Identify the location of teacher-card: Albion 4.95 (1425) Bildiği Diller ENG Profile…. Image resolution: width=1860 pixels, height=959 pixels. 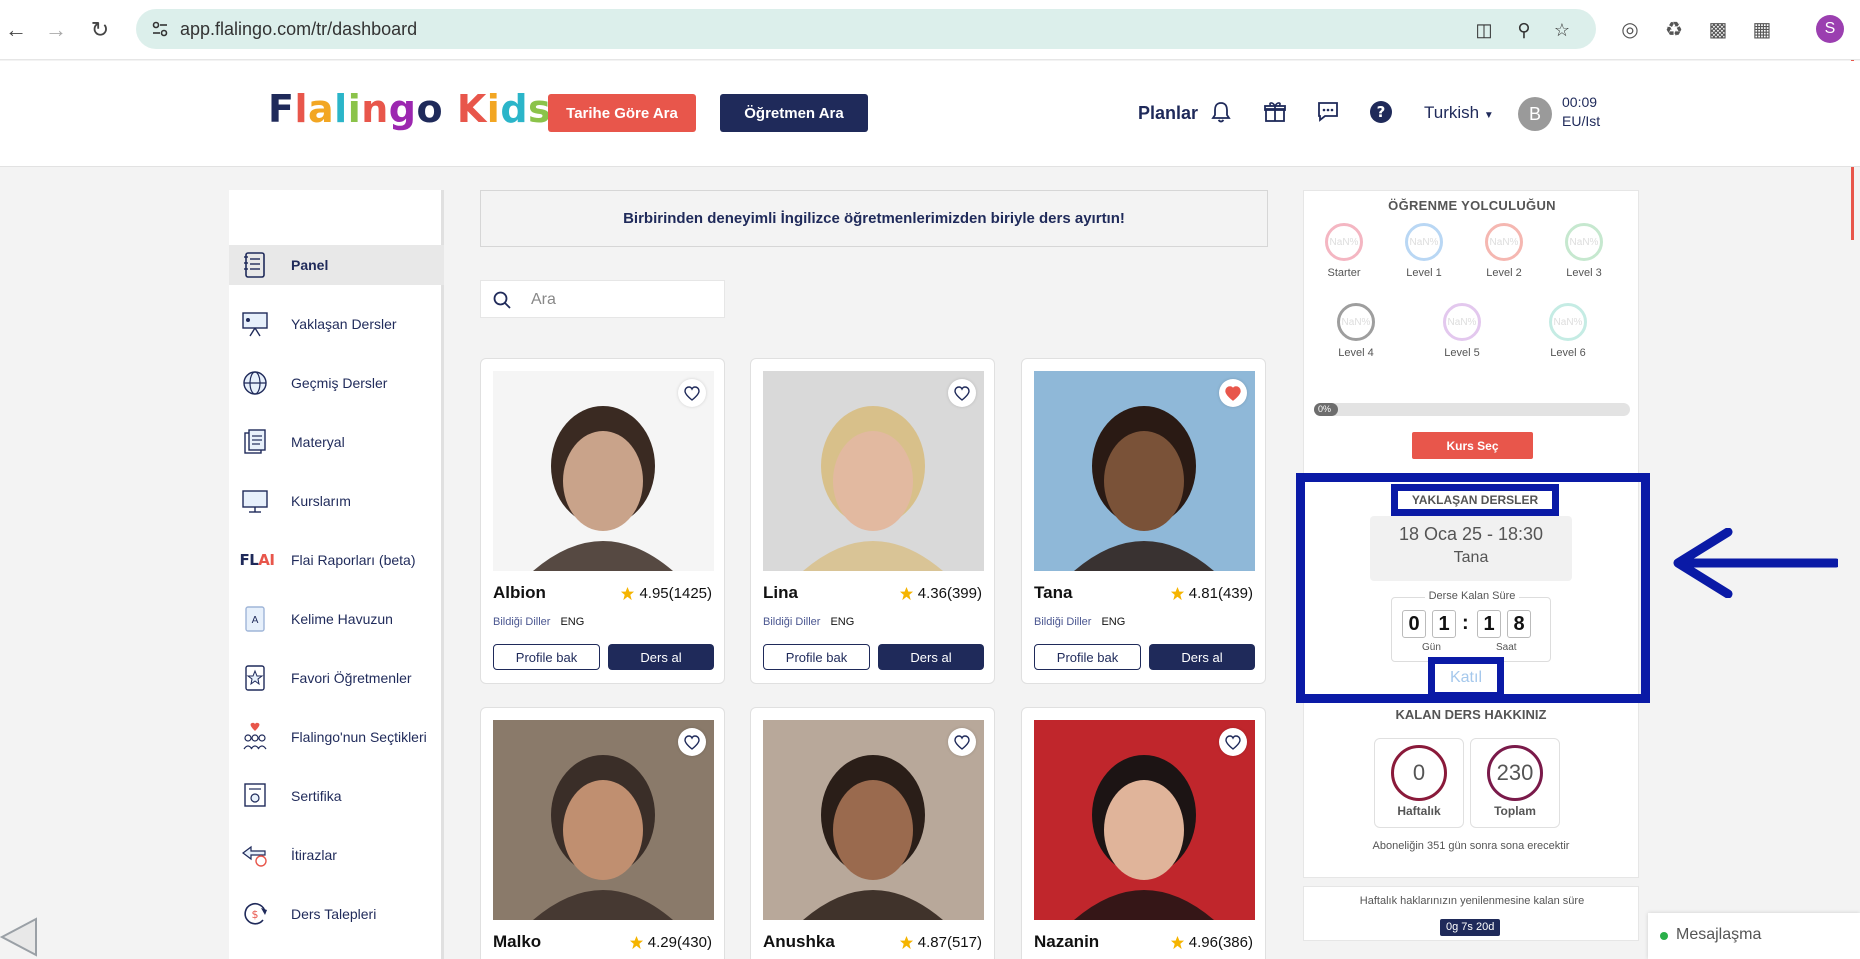
(602, 521).